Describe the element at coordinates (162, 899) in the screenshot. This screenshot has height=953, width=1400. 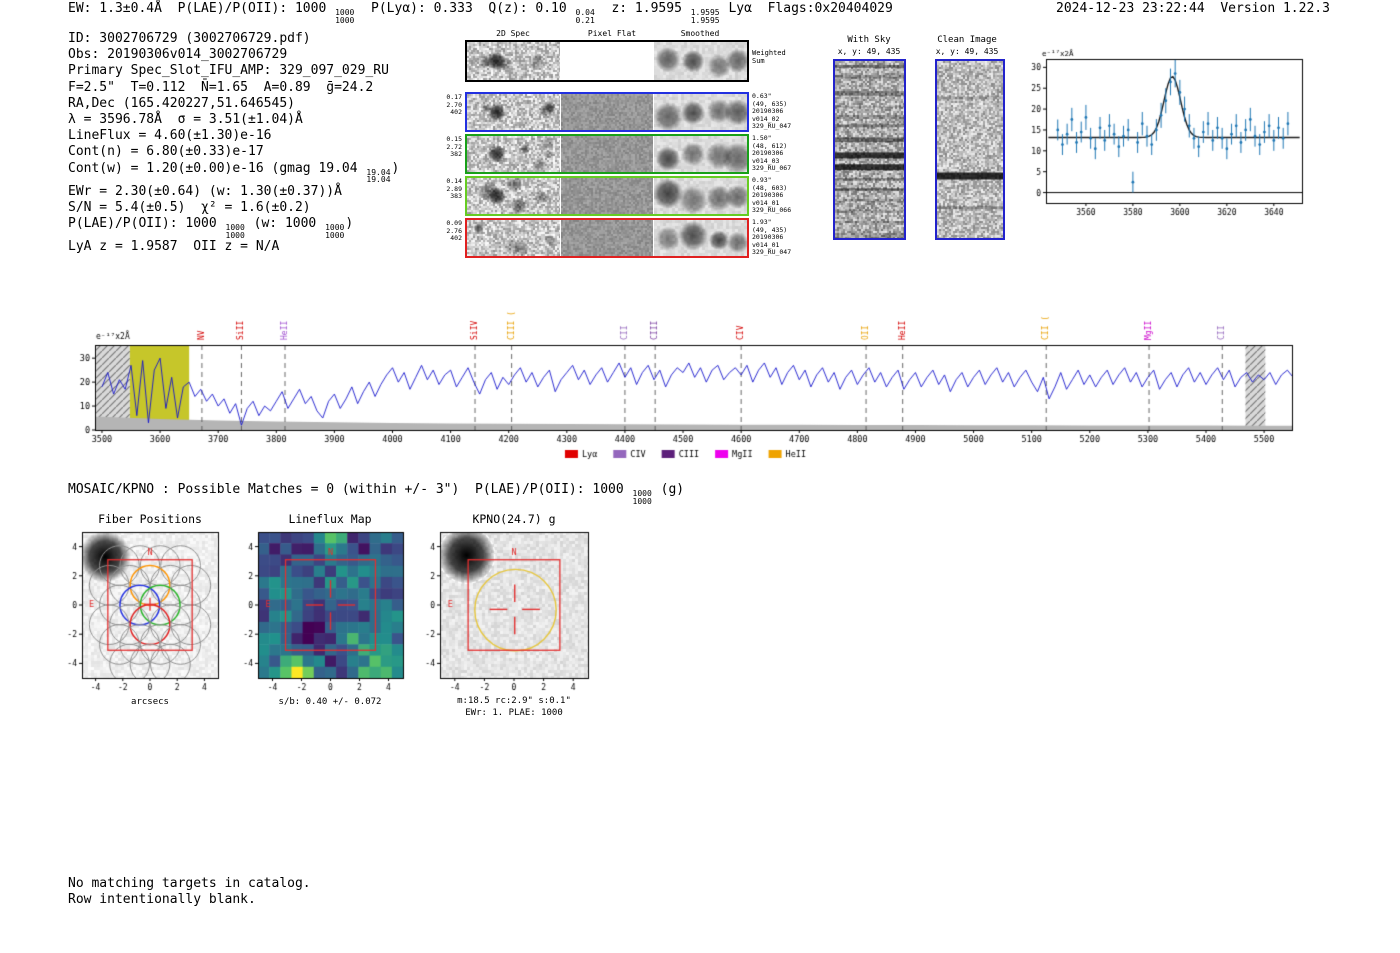
I see `blank-row-note: Row intentionally blank.` at that location.